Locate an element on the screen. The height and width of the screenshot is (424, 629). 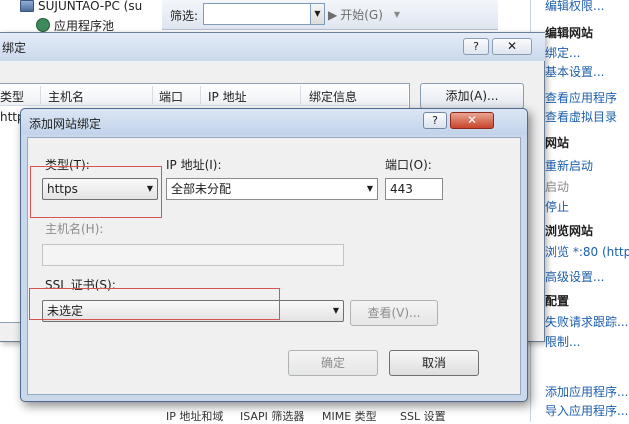
ok-button: 确定 is located at coordinates (333, 363).